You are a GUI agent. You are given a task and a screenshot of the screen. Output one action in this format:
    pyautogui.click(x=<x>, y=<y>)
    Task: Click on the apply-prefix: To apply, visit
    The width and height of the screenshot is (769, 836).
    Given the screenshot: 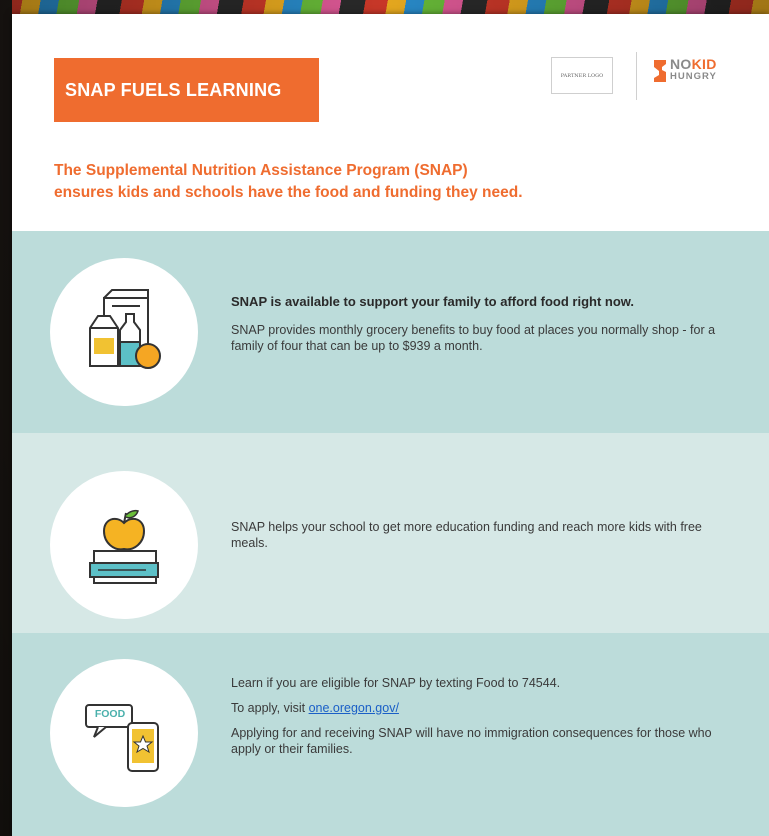 What is the action you would take?
    pyautogui.click(x=270, y=708)
    